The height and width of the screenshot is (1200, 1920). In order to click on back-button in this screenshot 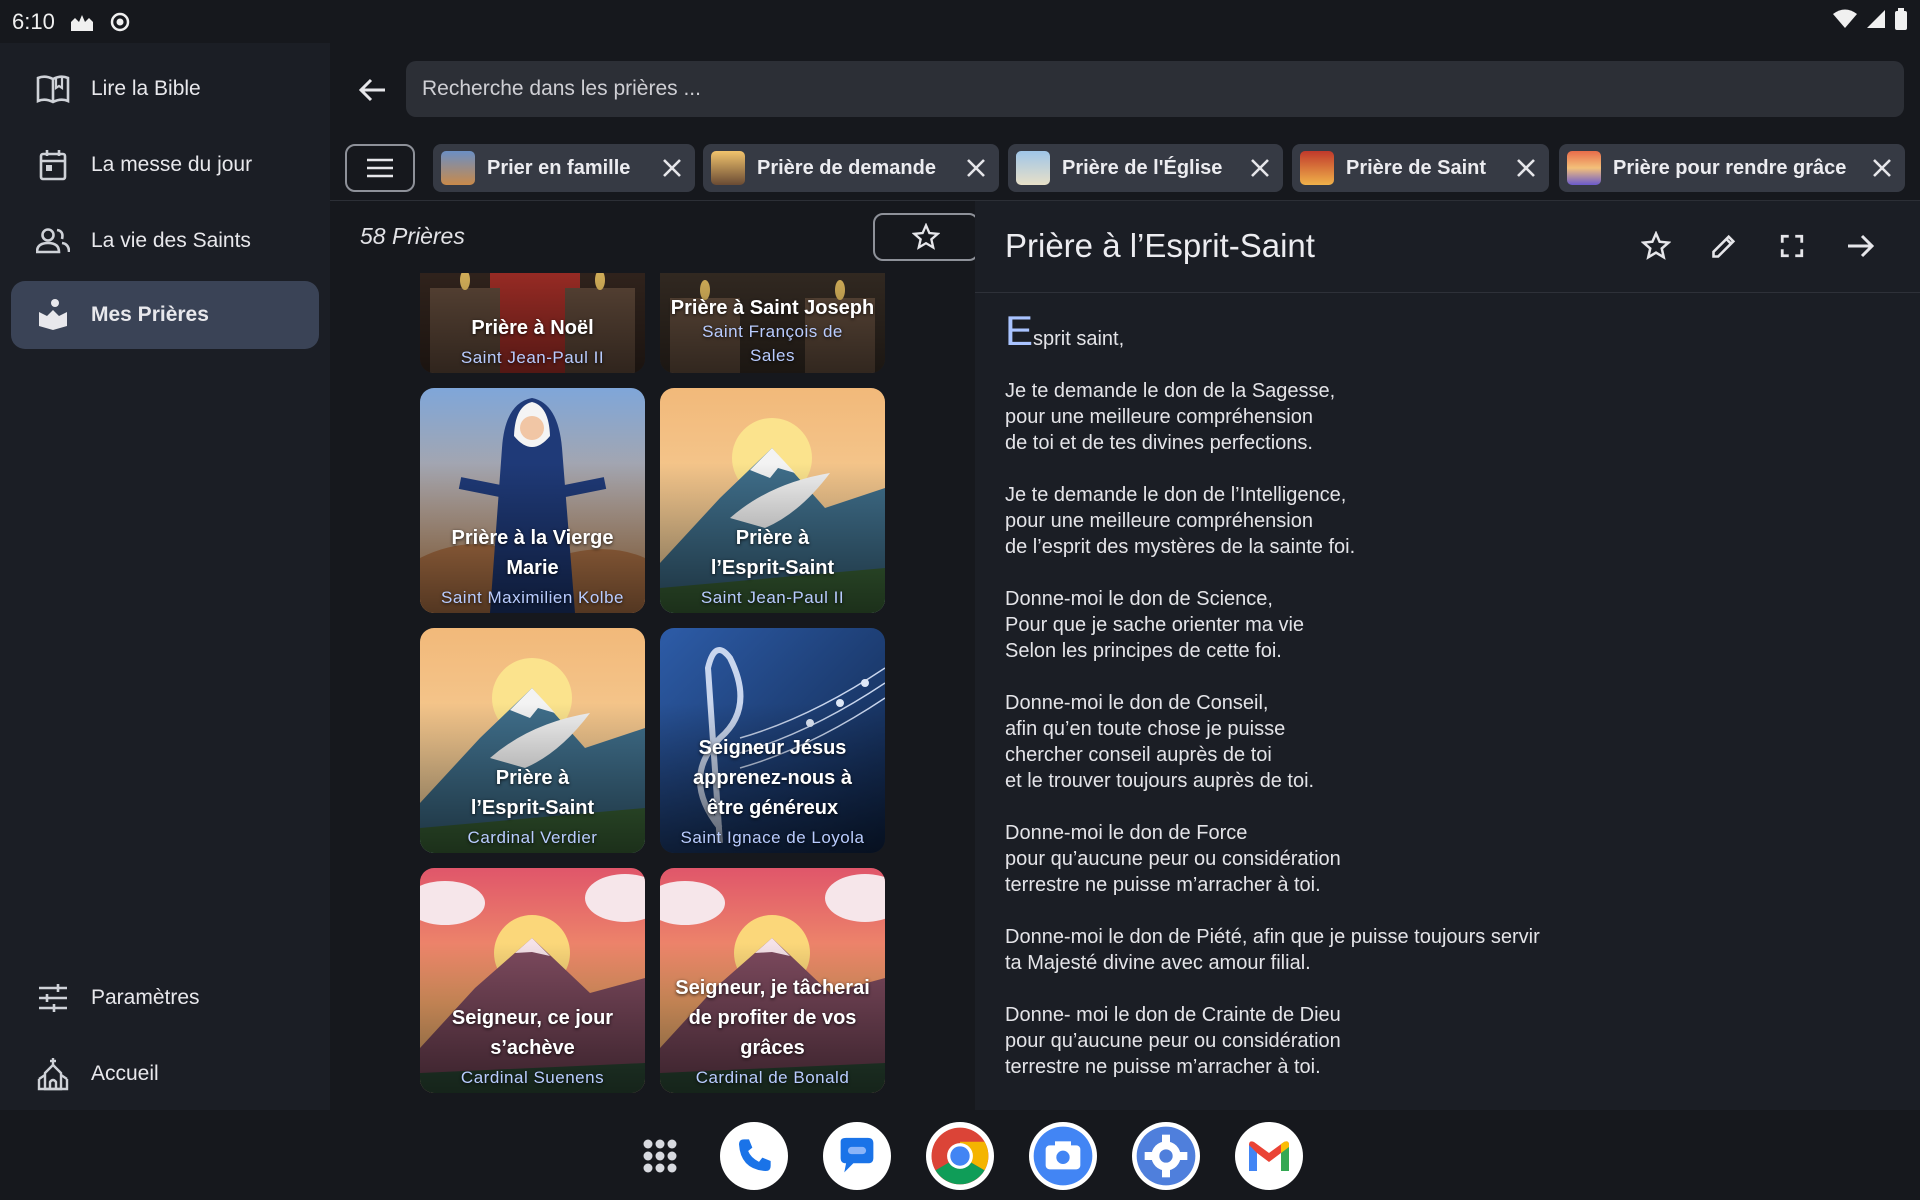, I will do `click(373, 90)`.